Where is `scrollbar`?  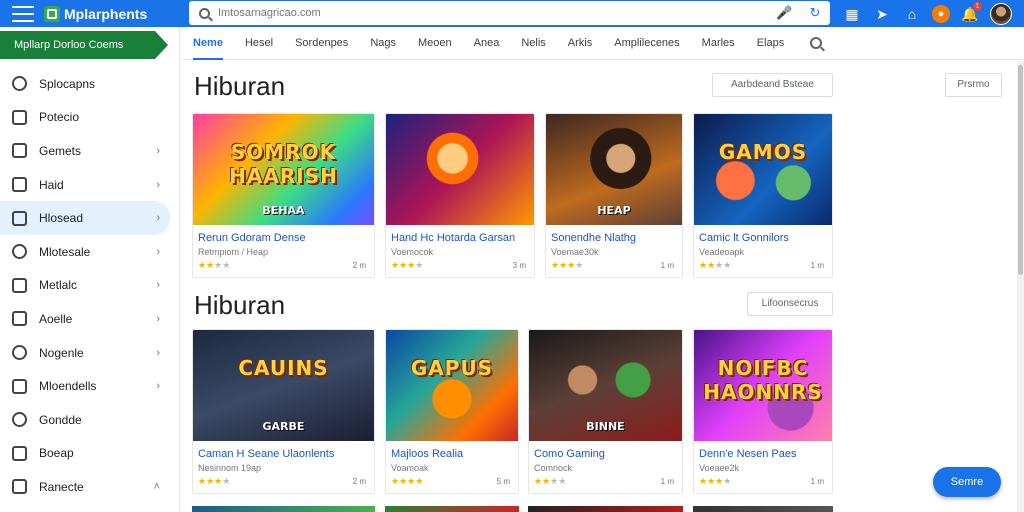 scrollbar is located at coordinates (1020, 286).